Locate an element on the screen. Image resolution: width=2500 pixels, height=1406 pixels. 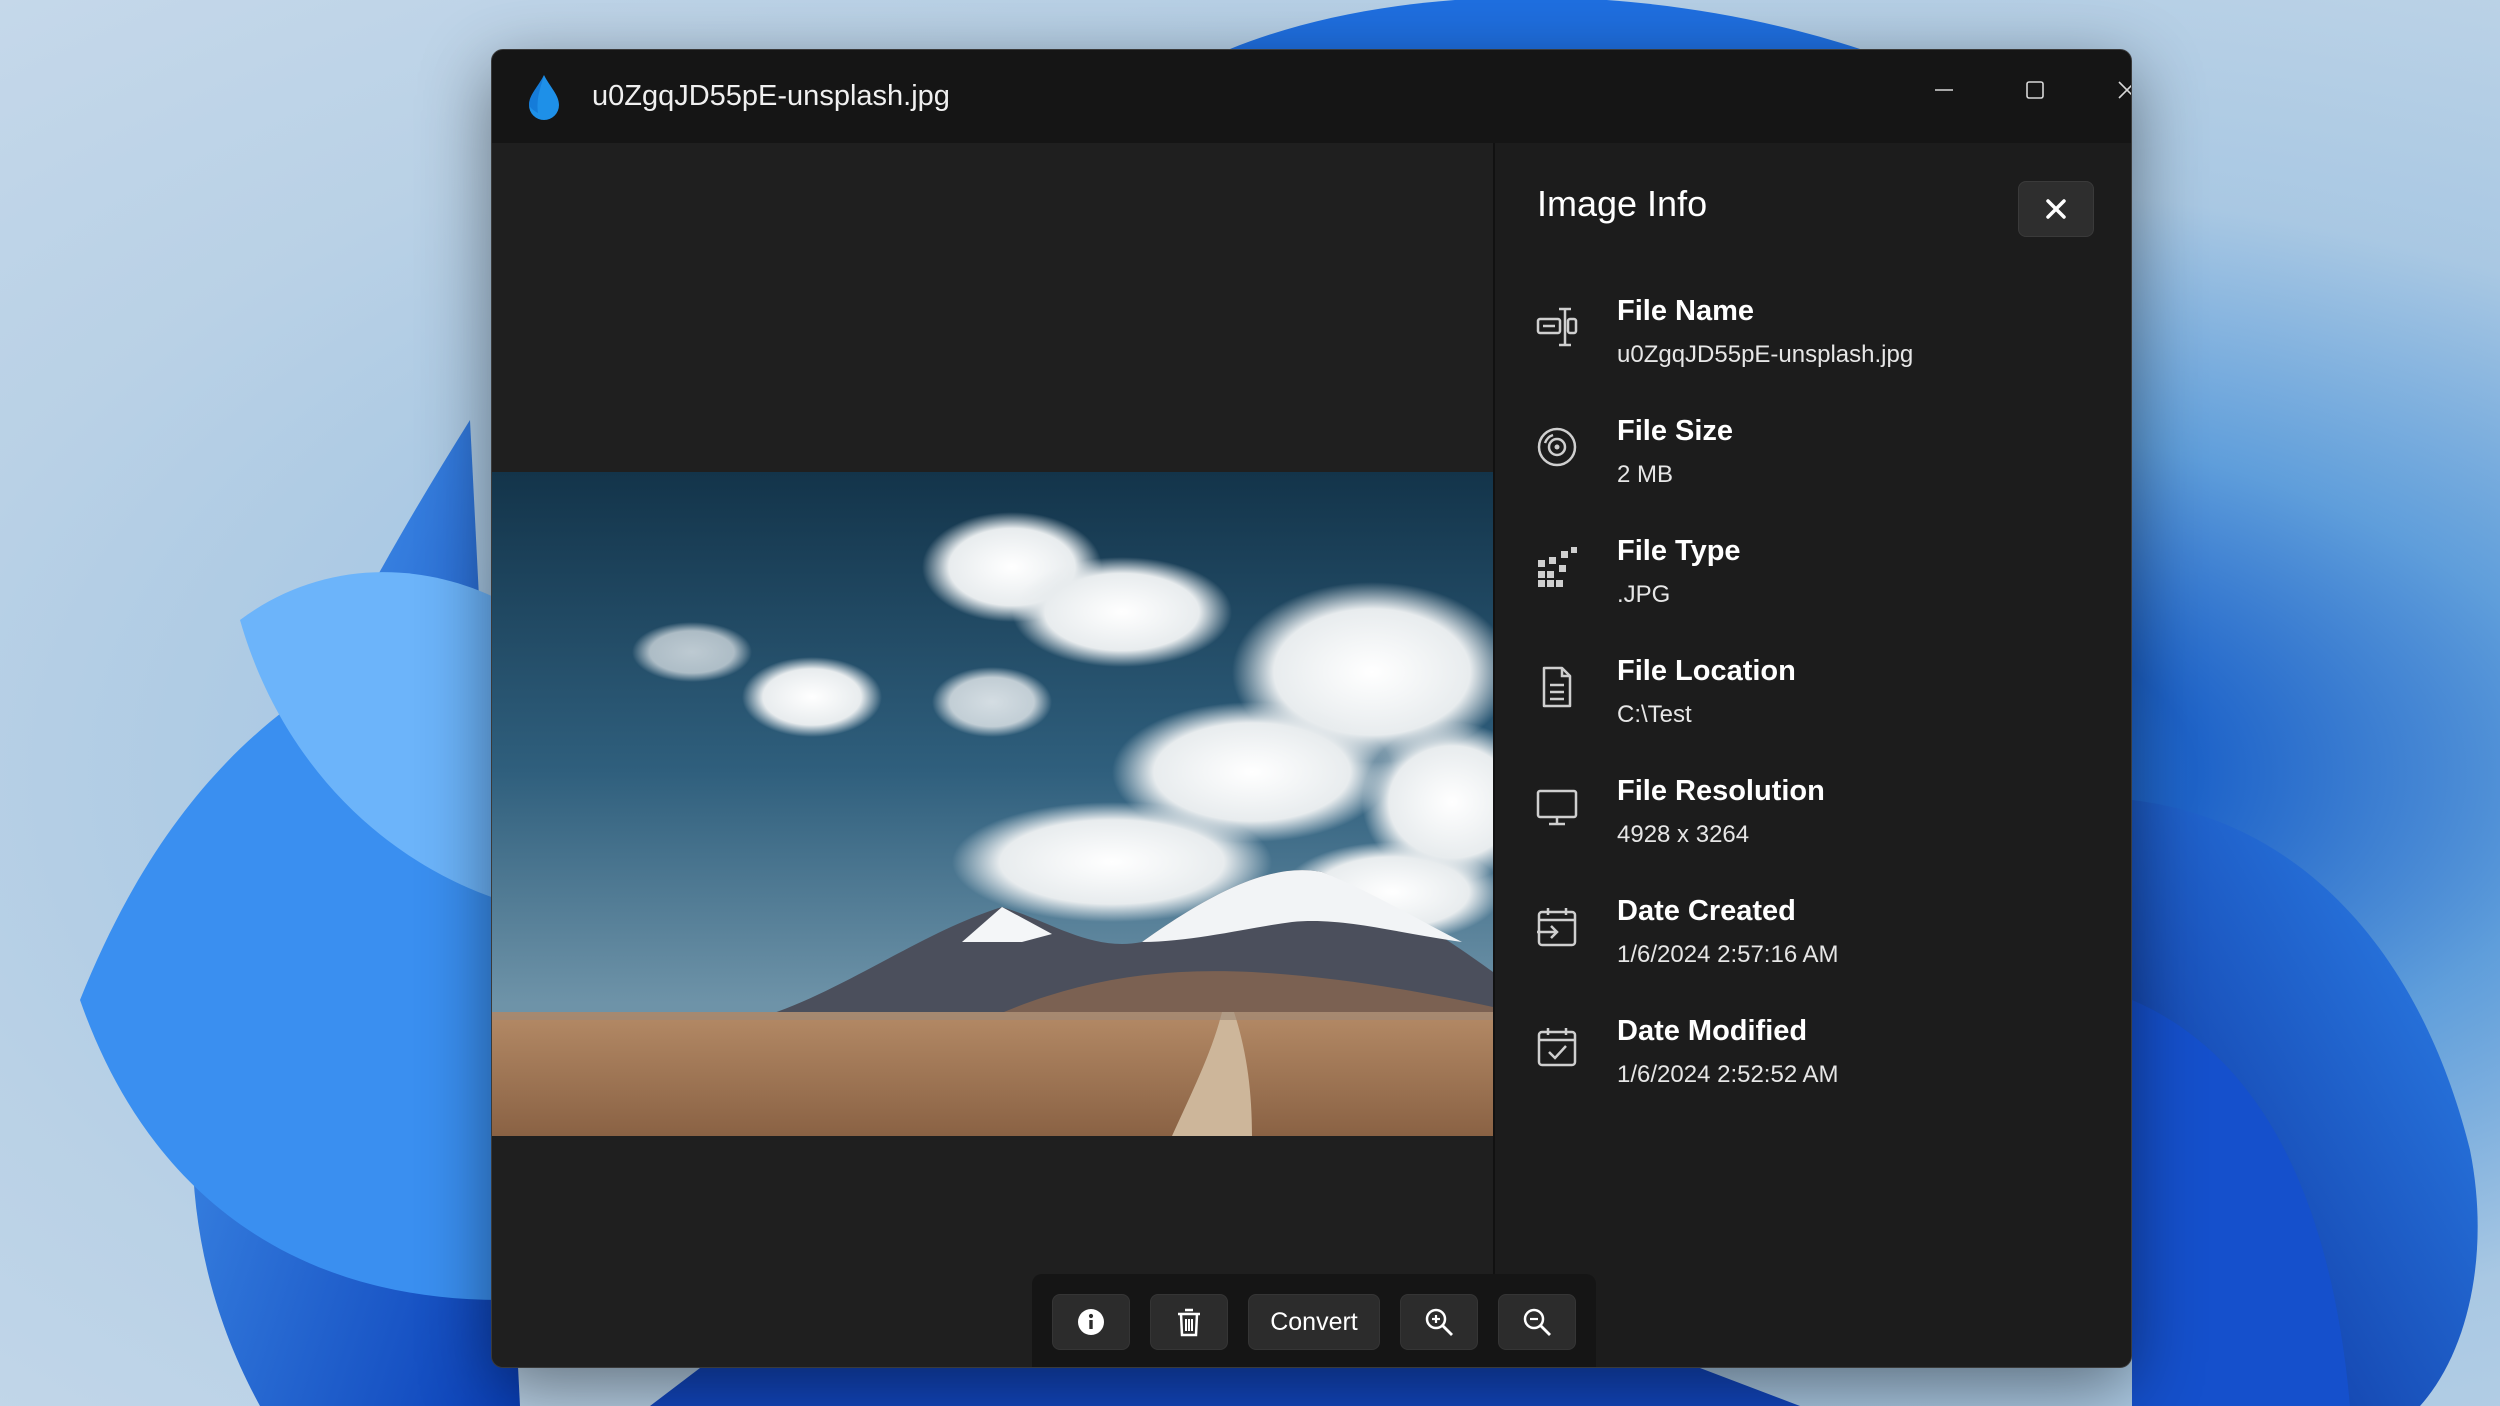
maximize-button is located at coordinates (2035, 90).